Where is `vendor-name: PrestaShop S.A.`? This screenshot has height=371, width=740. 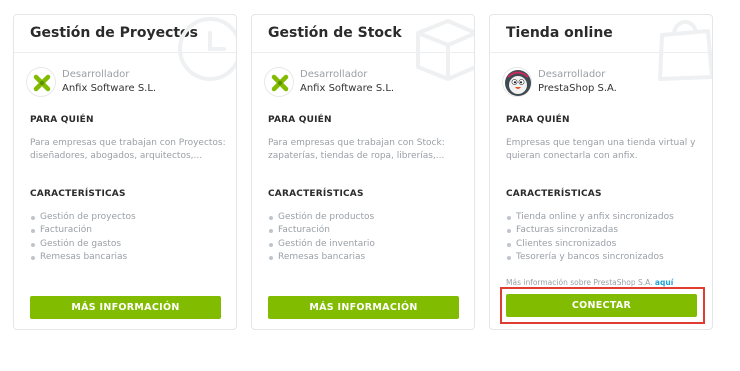
vendor-name: PrestaShop S.A. is located at coordinates (577, 88).